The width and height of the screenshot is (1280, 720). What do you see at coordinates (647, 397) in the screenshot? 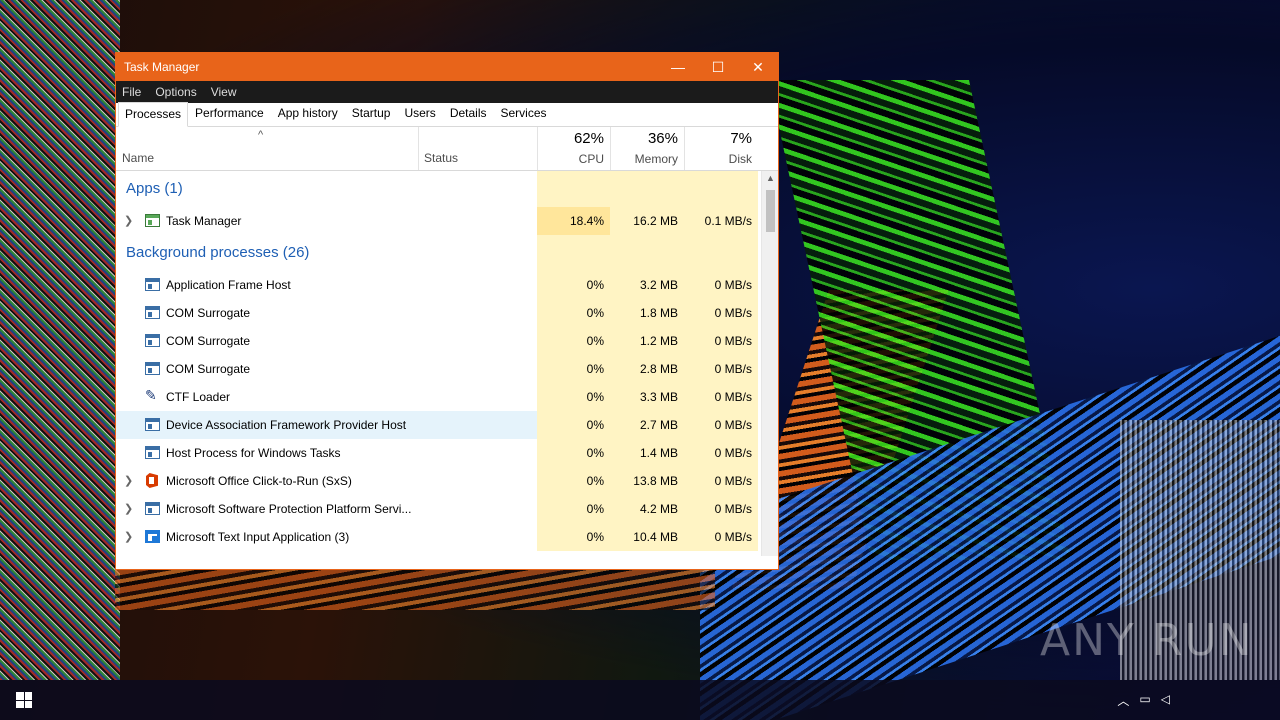
I see `memory-value: 3.3 MB` at bounding box center [647, 397].